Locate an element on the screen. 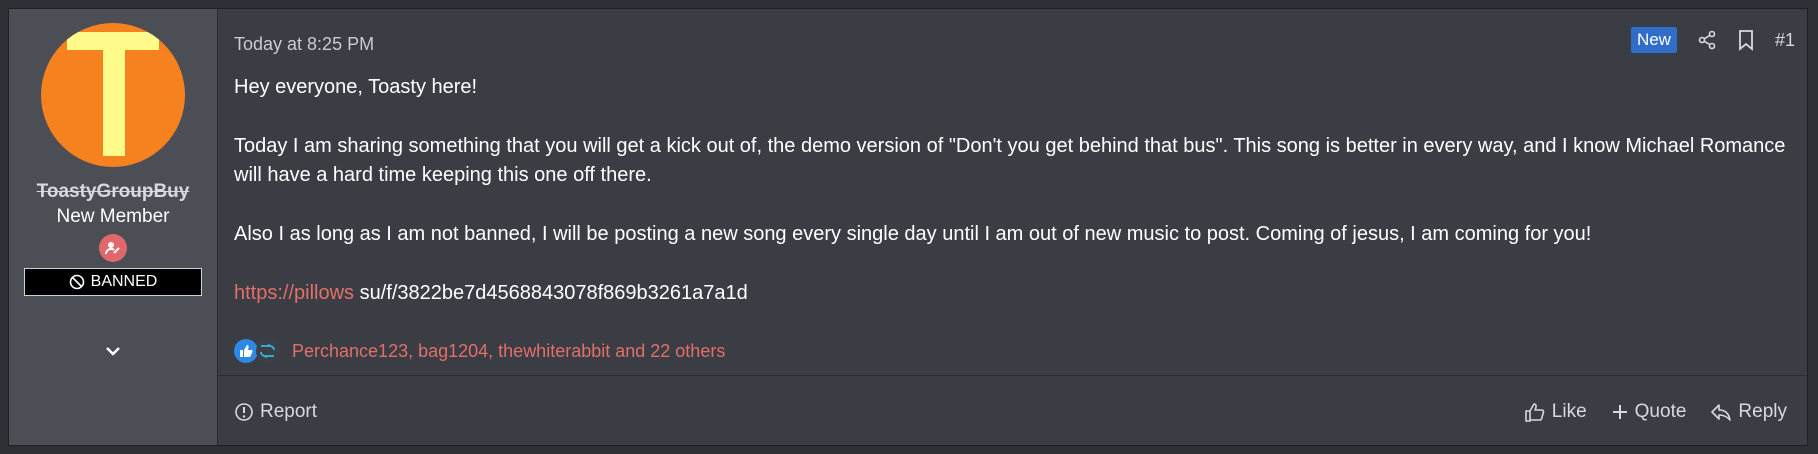 Image resolution: width=1818 pixels, height=454 pixels. user-sidebar: ToastyGroupBuy New Member BANNED is located at coordinates (113, 227).